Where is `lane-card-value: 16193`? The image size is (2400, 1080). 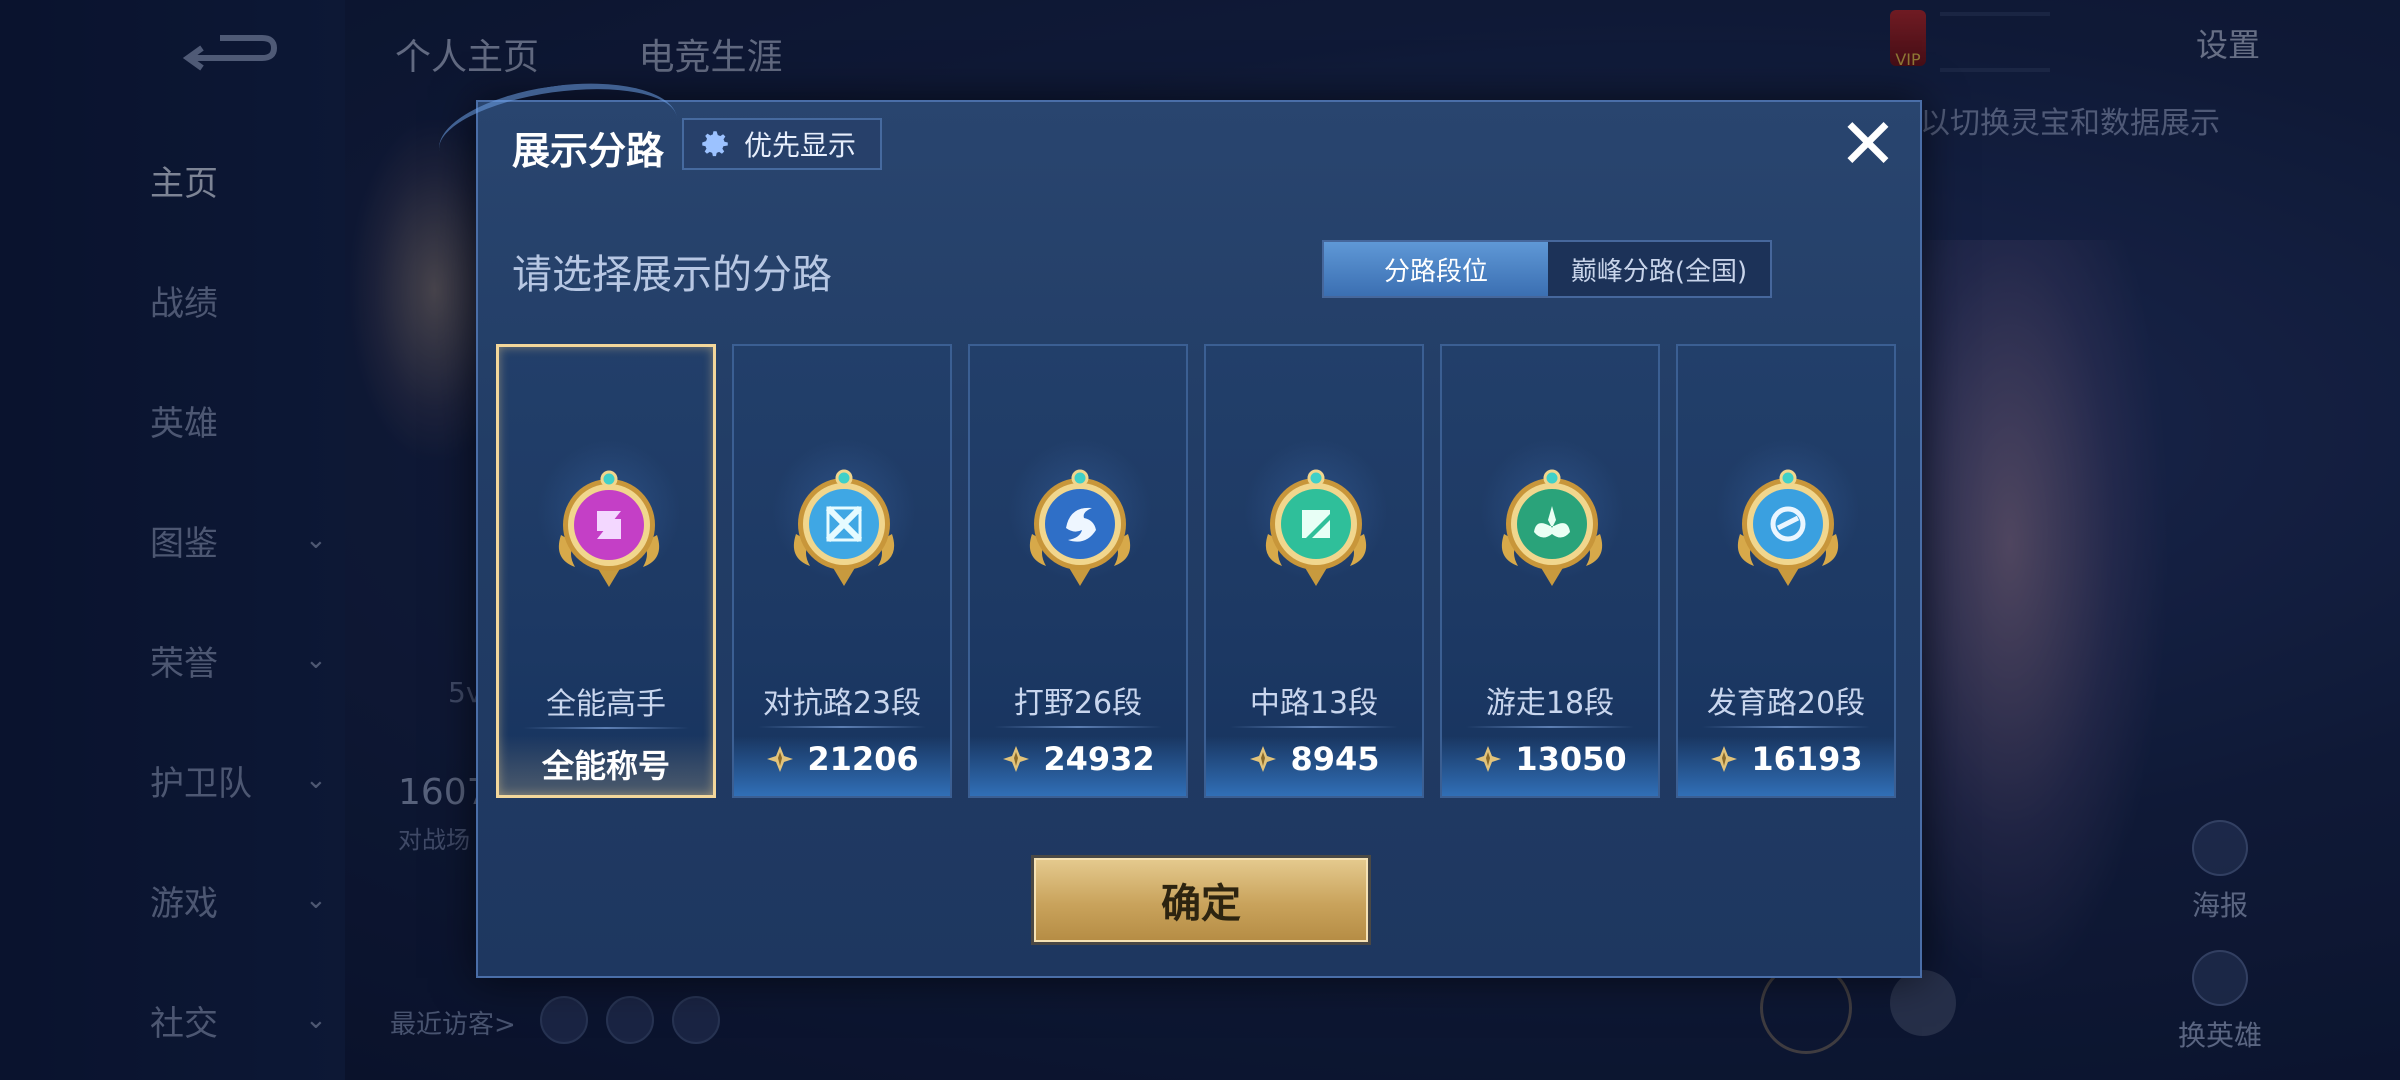 lane-card-value: 16193 is located at coordinates (1807, 759).